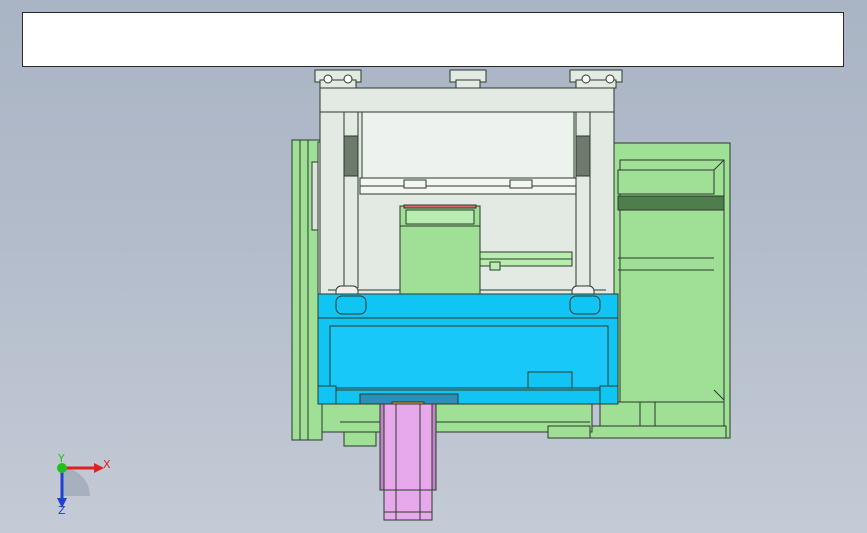 Image resolution: width=867 pixels, height=533 pixels. I want to click on ram-cylinder, so click(408, 462).